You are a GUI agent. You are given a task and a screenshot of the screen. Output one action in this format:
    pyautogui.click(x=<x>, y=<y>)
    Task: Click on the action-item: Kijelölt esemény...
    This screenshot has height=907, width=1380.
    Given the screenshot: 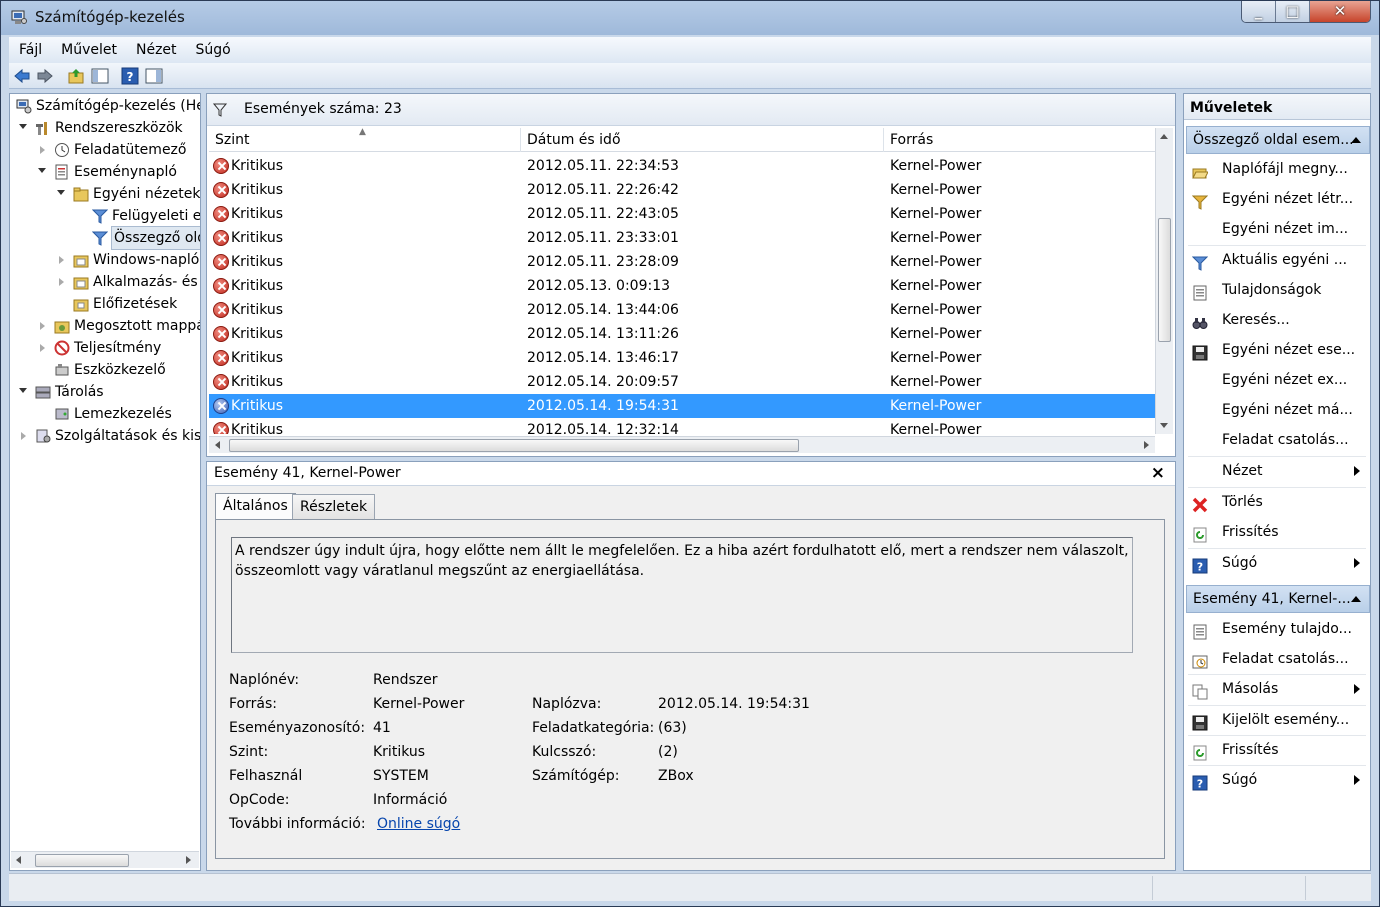 What is the action you would take?
    pyautogui.click(x=1277, y=720)
    